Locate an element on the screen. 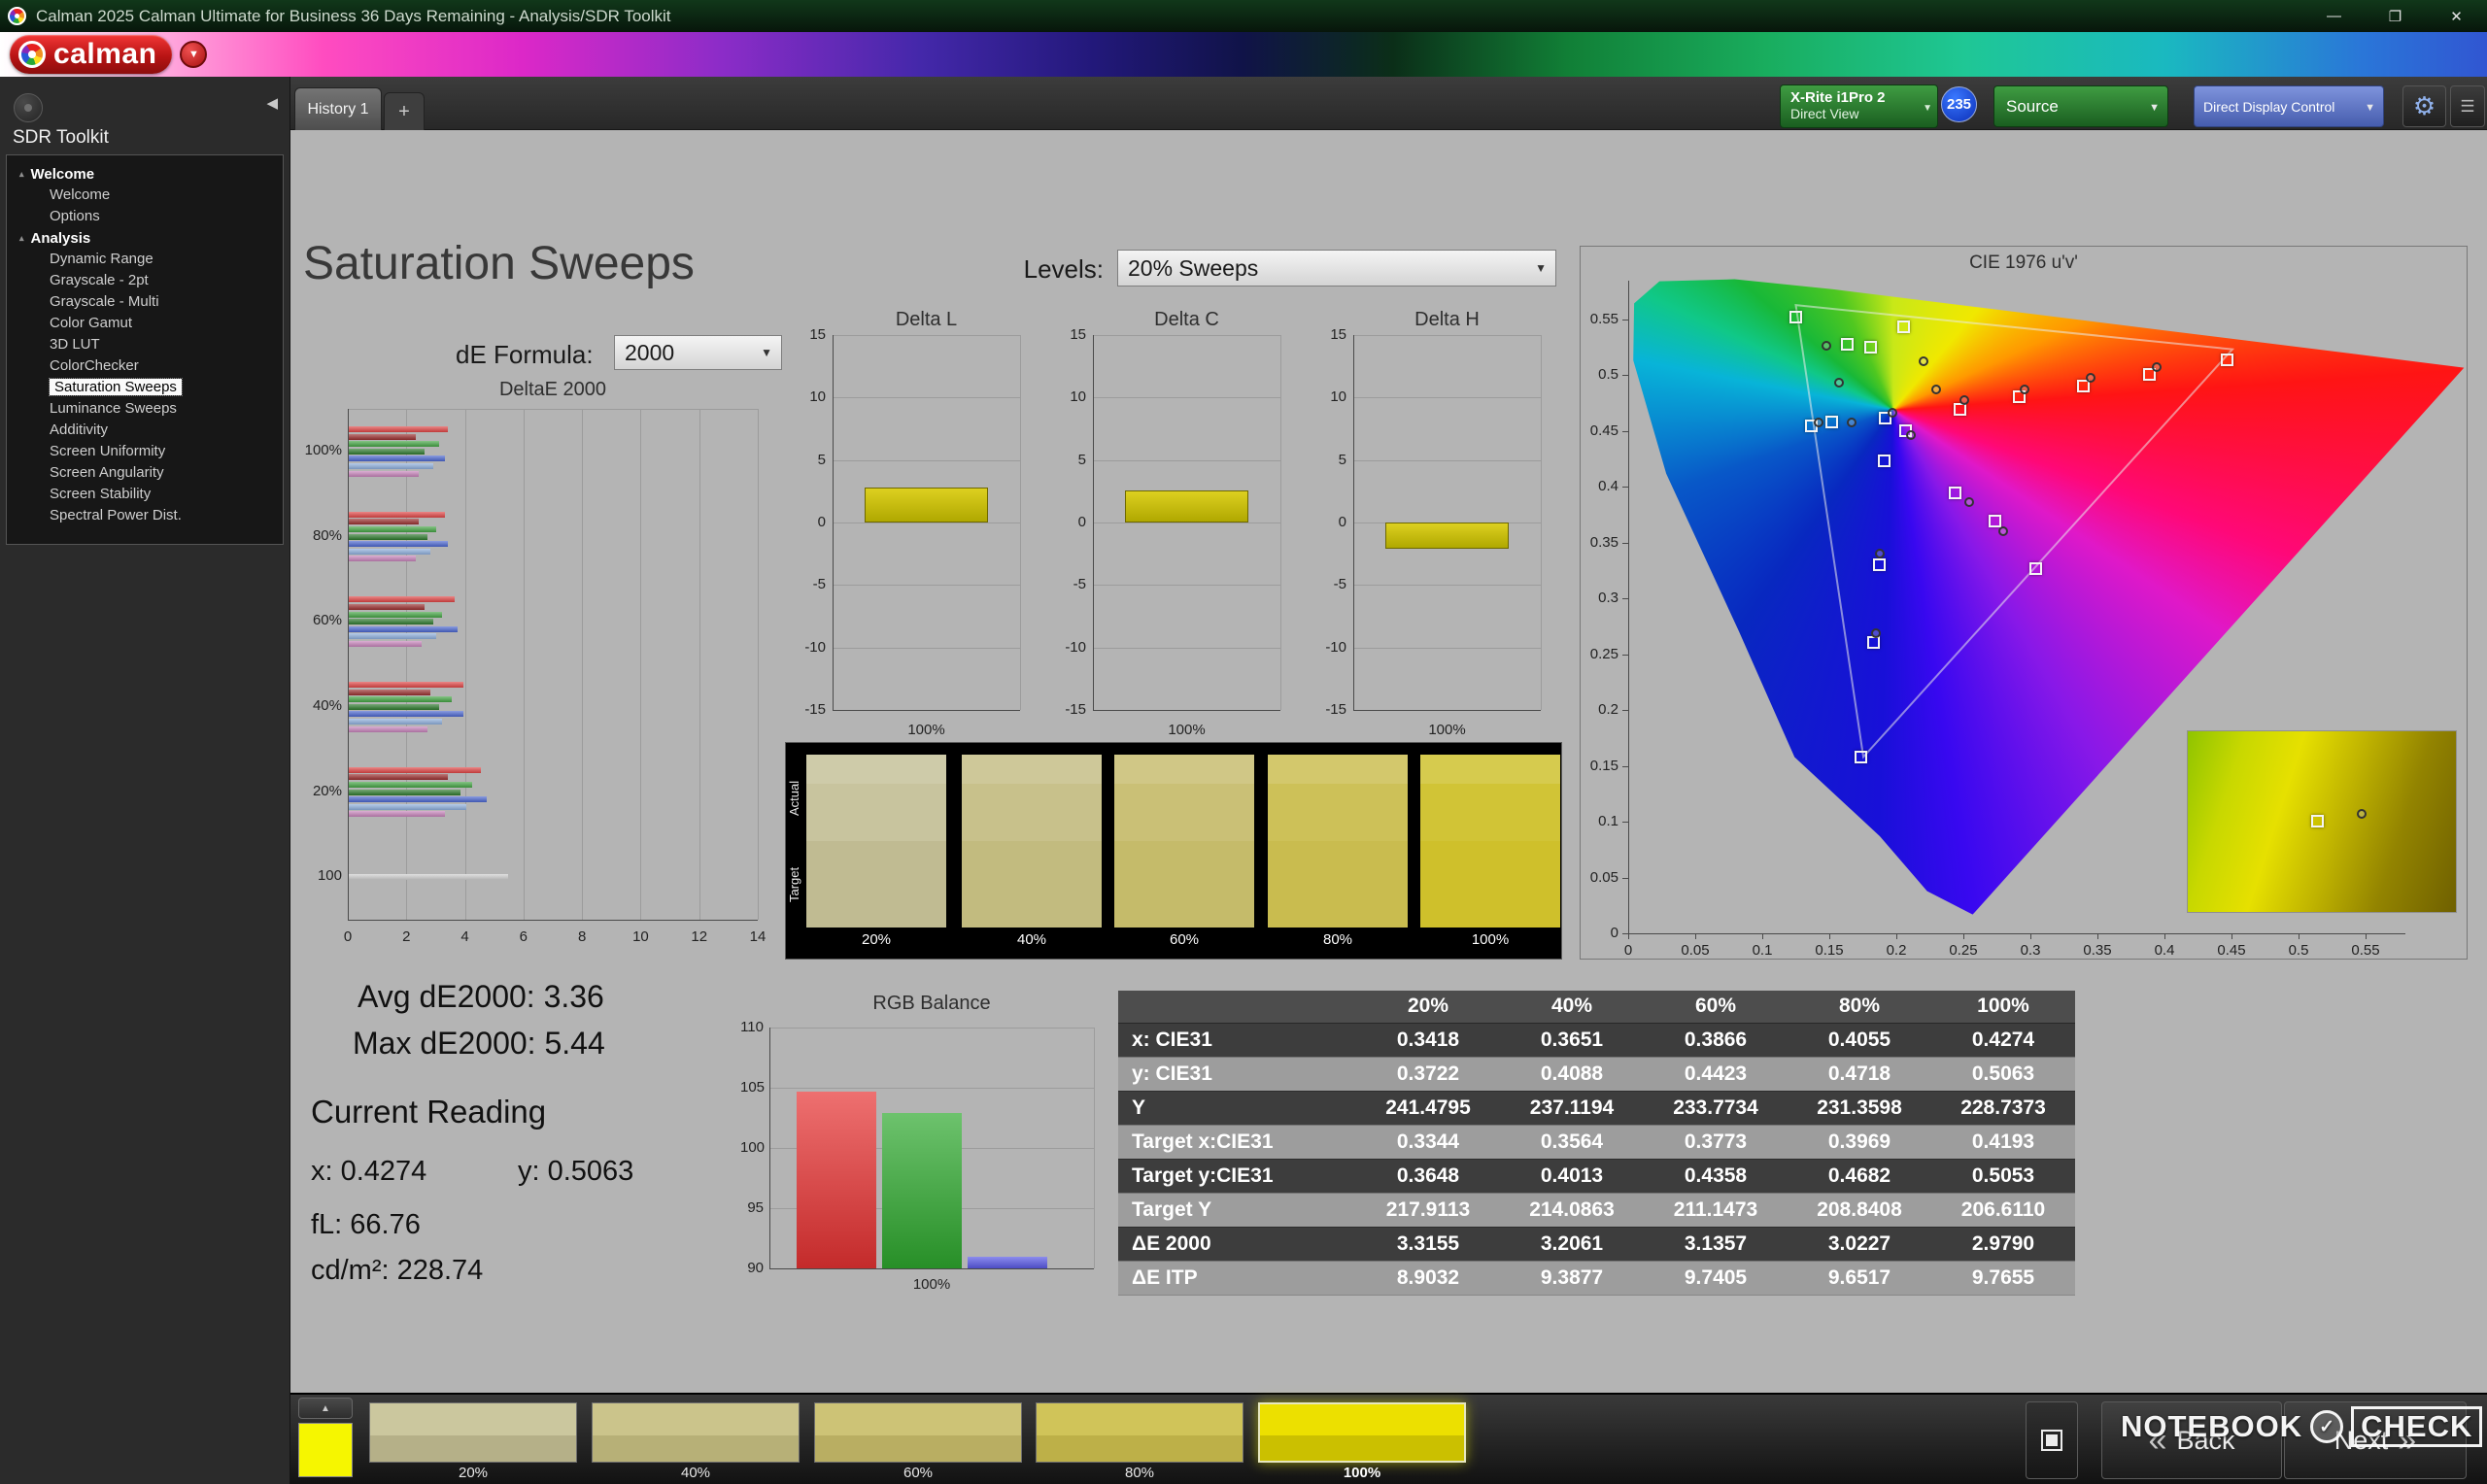 This screenshot has height=1484, width=2487. table-cell: 9.7655 is located at coordinates (2003, 1279).